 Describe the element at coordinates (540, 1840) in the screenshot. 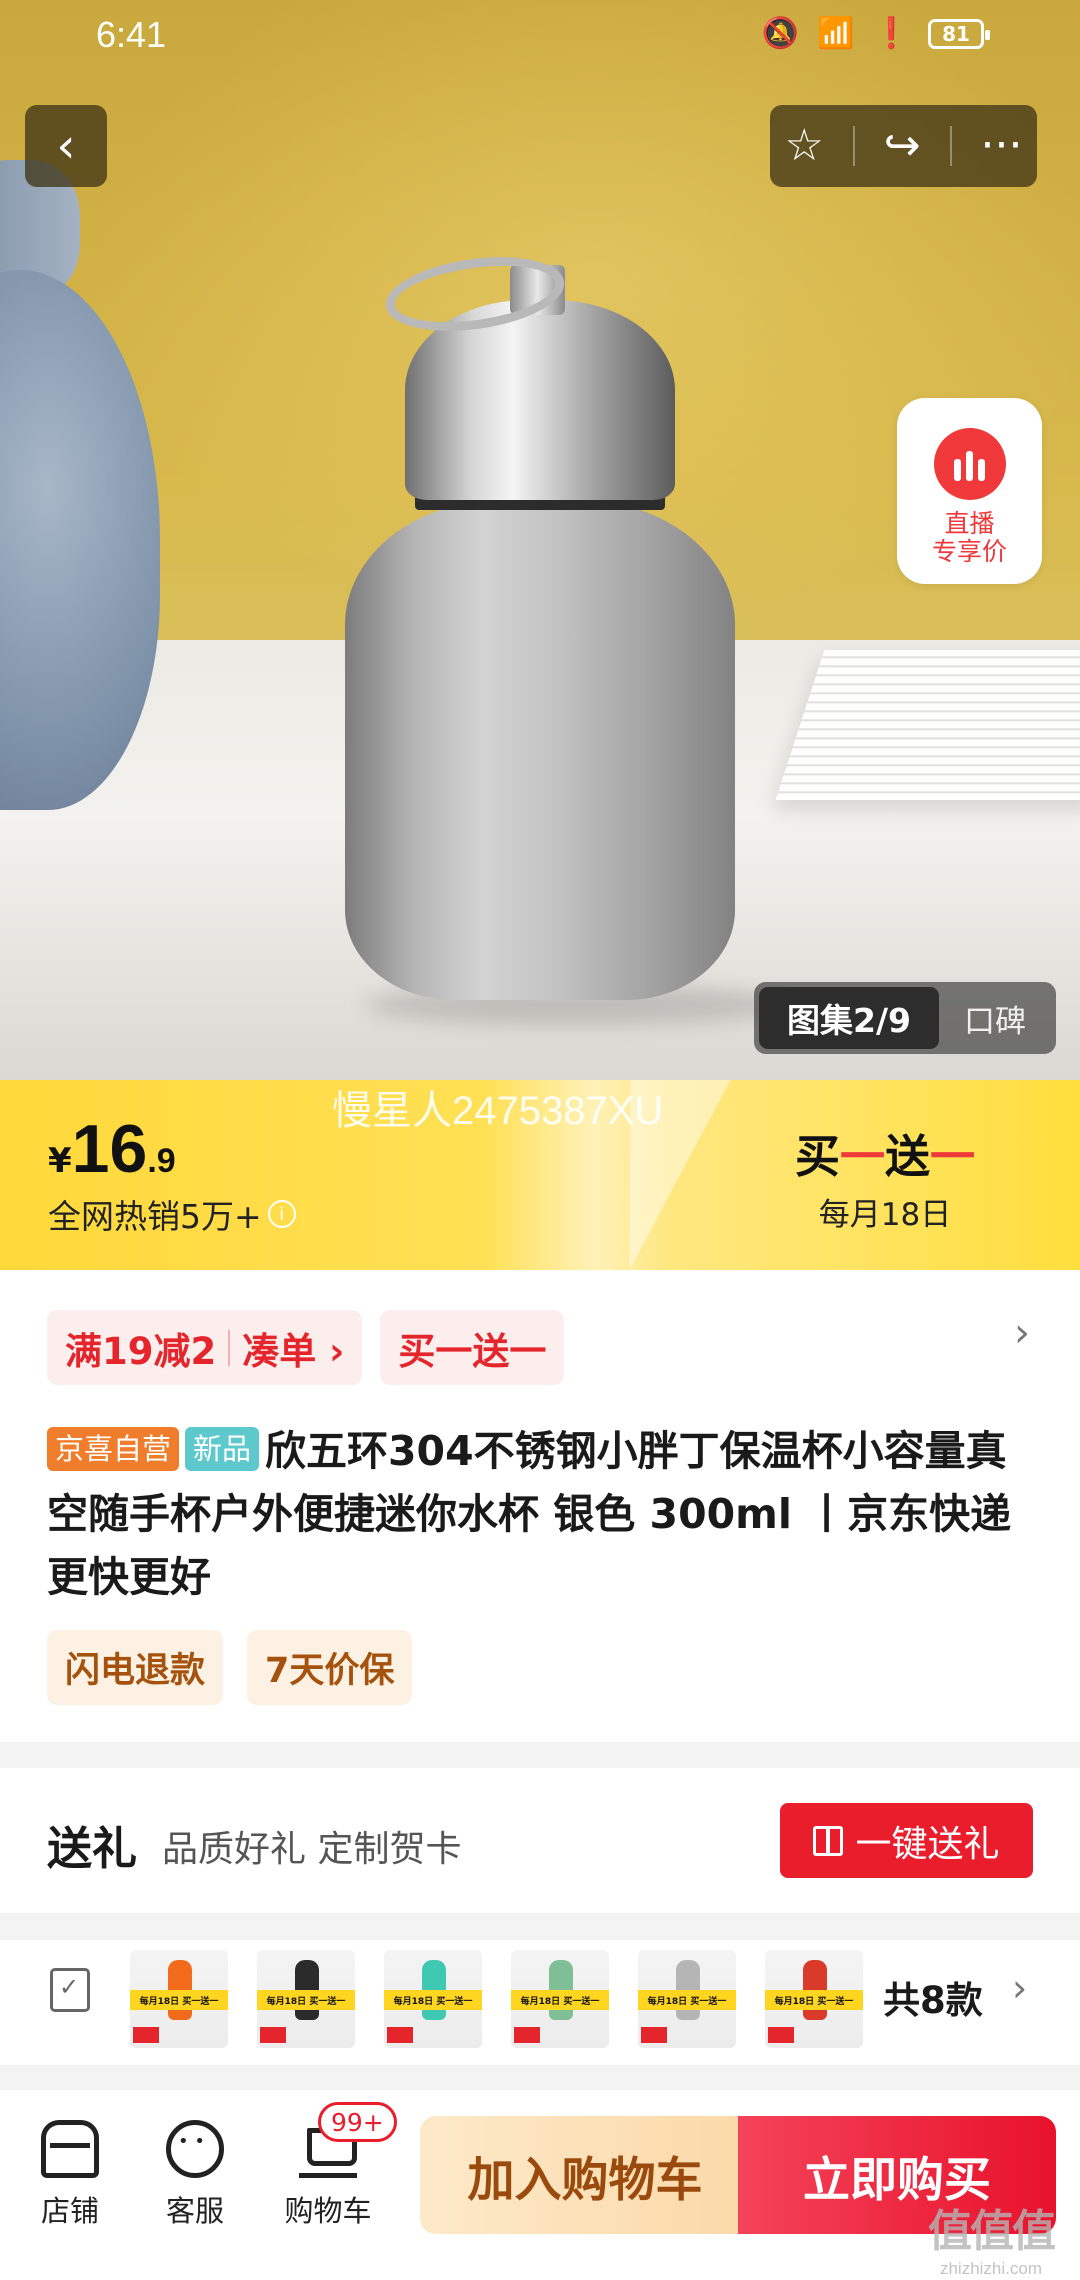

I see `gift-section: 送礼 品质好礼 定制贺卡 一键送礼` at that location.